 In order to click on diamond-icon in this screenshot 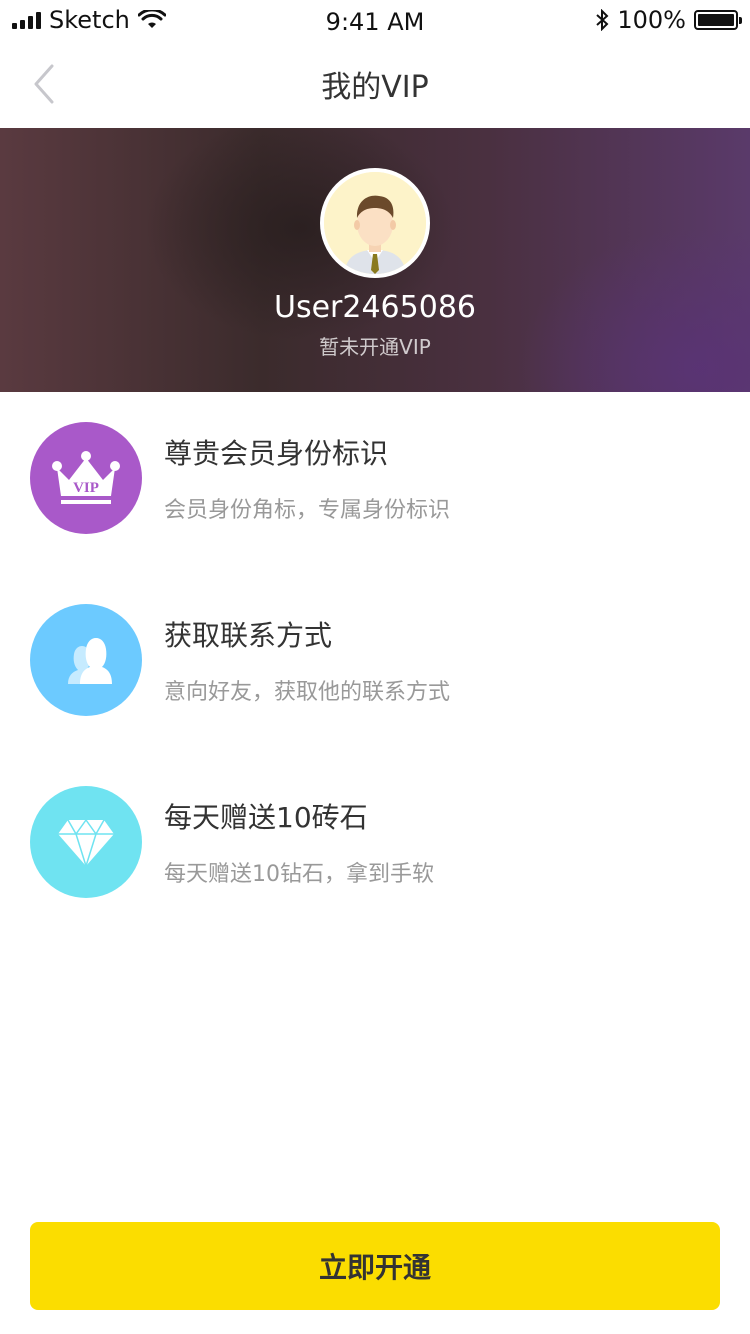, I will do `click(86, 843)`.